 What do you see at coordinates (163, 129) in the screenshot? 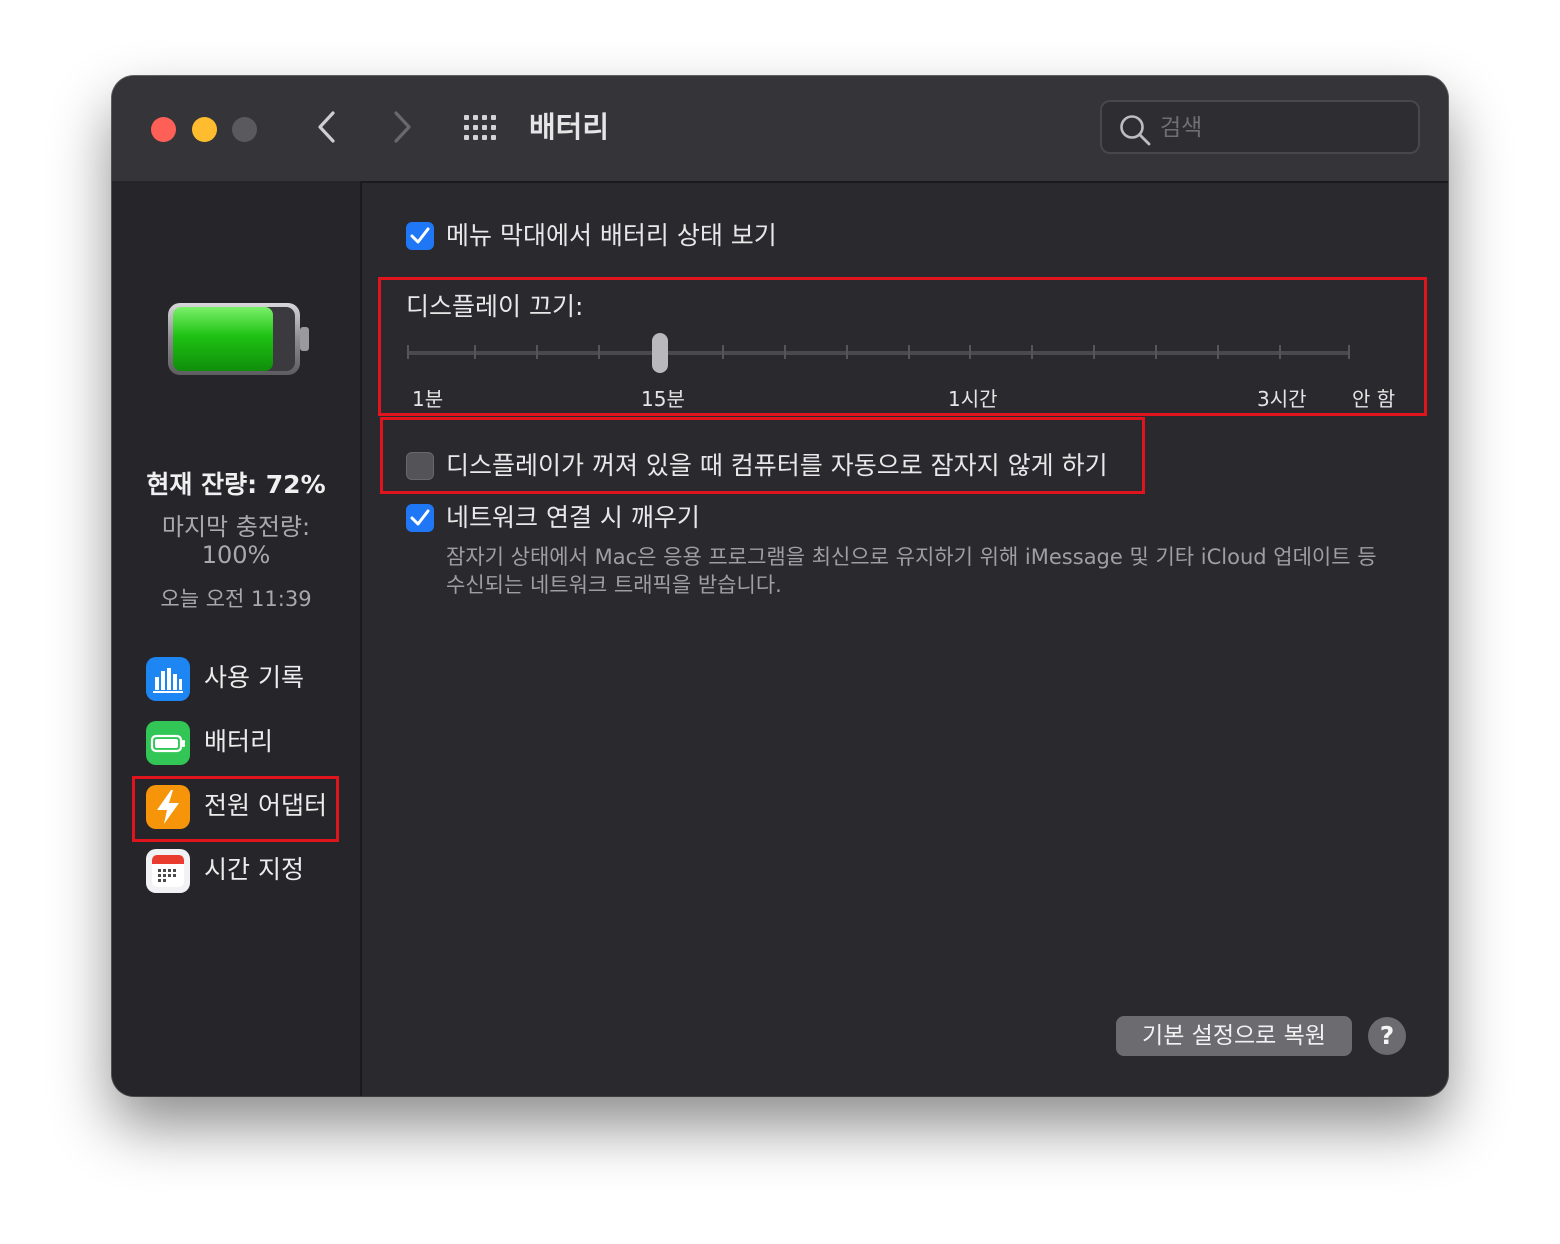
I see `close-button` at bounding box center [163, 129].